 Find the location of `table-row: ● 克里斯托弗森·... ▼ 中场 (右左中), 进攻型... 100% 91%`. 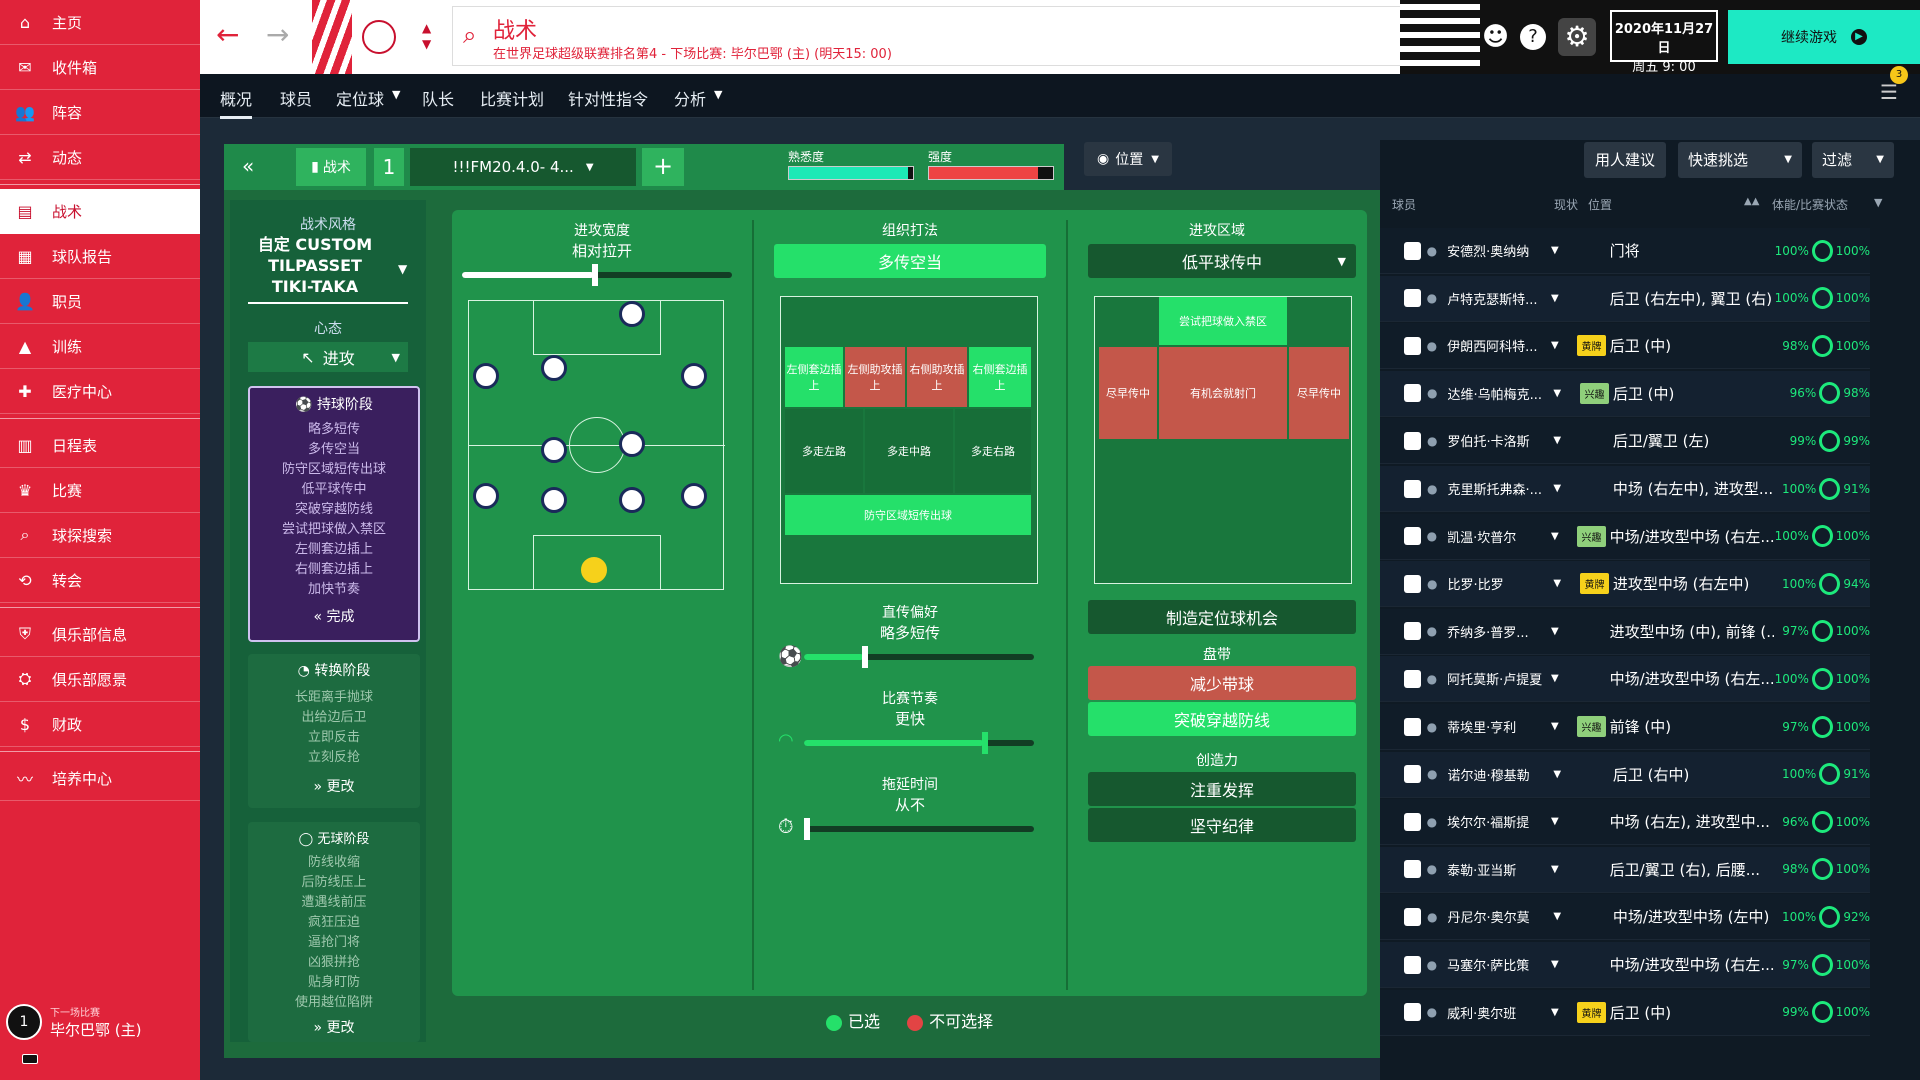

table-row: ● 克里斯托弗森·... ▼ 中场 (右左中), 进攻型... 100% 91% is located at coordinates (1625, 489).